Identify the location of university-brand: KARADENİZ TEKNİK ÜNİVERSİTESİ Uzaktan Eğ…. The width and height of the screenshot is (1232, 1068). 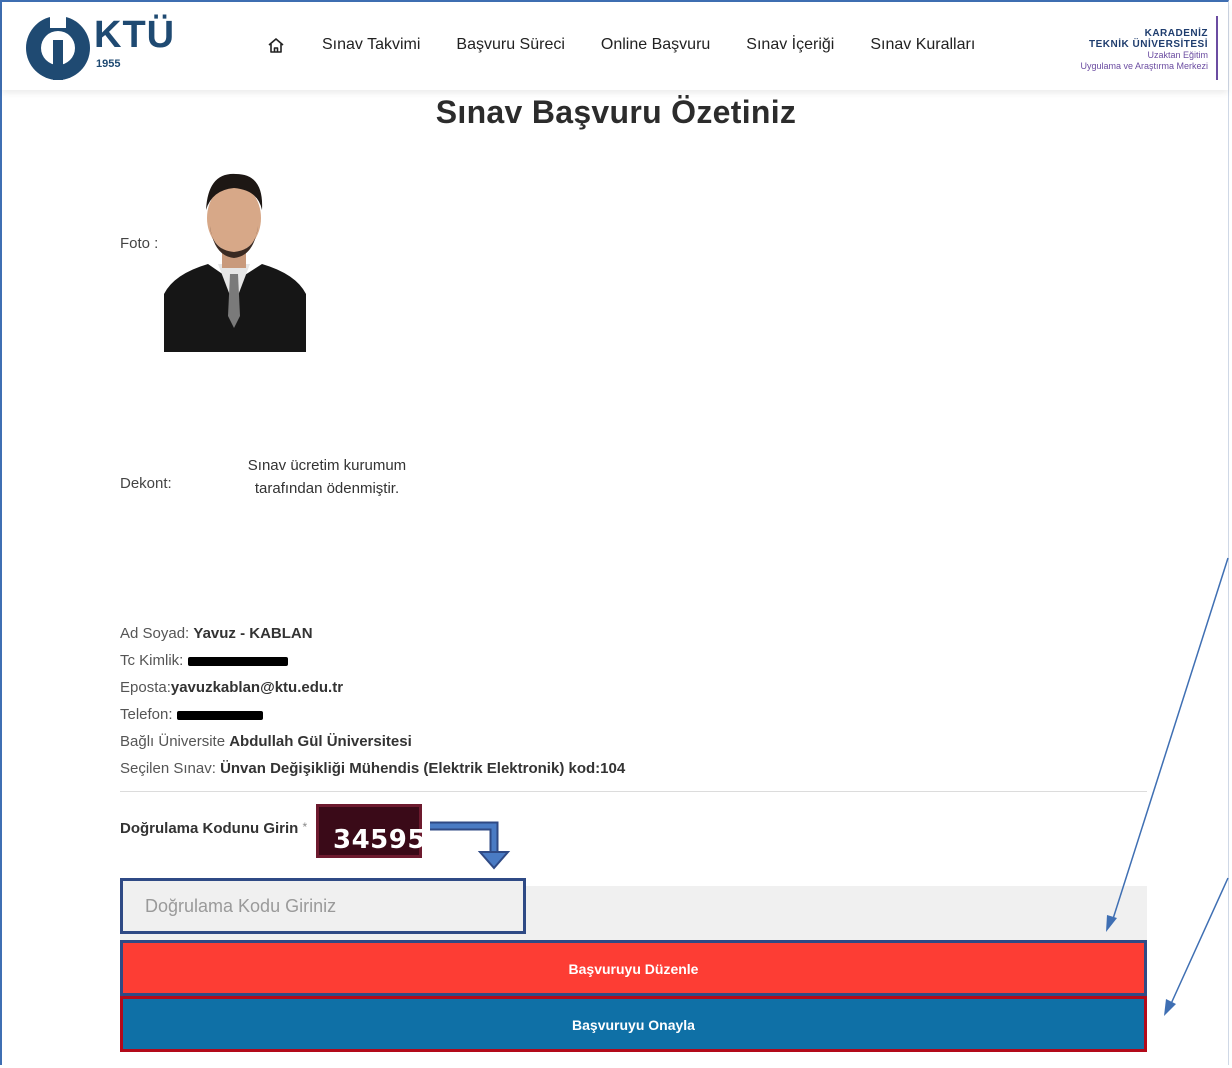
(1144, 50).